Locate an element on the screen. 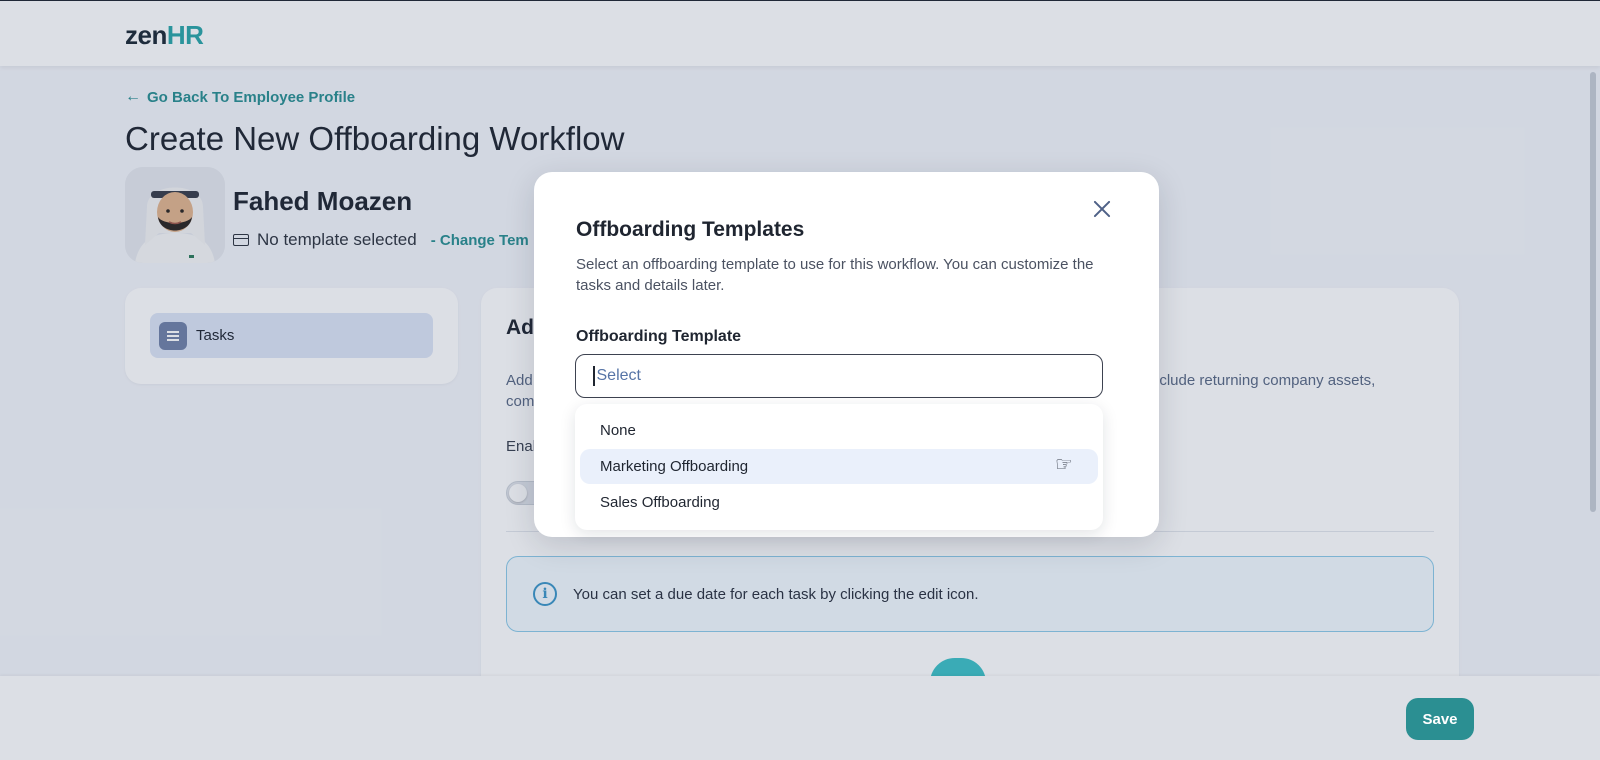  option-sales-offboarding: Sales Offboarding is located at coordinates (839, 502).